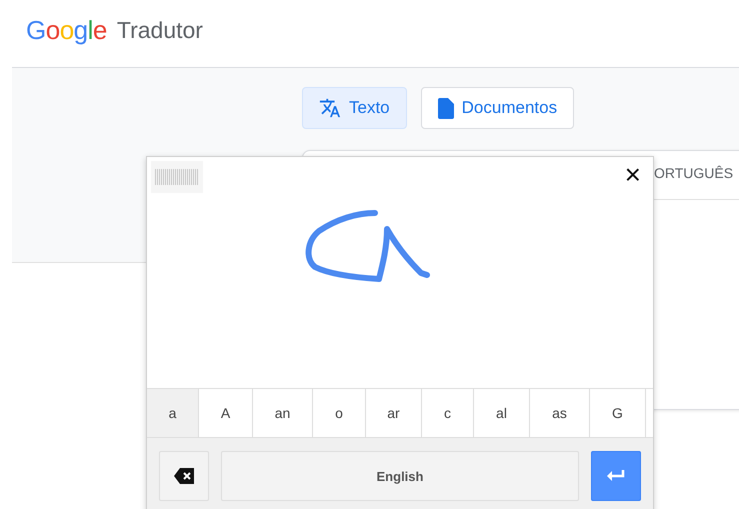  I want to click on candidate-key: a, so click(173, 413).